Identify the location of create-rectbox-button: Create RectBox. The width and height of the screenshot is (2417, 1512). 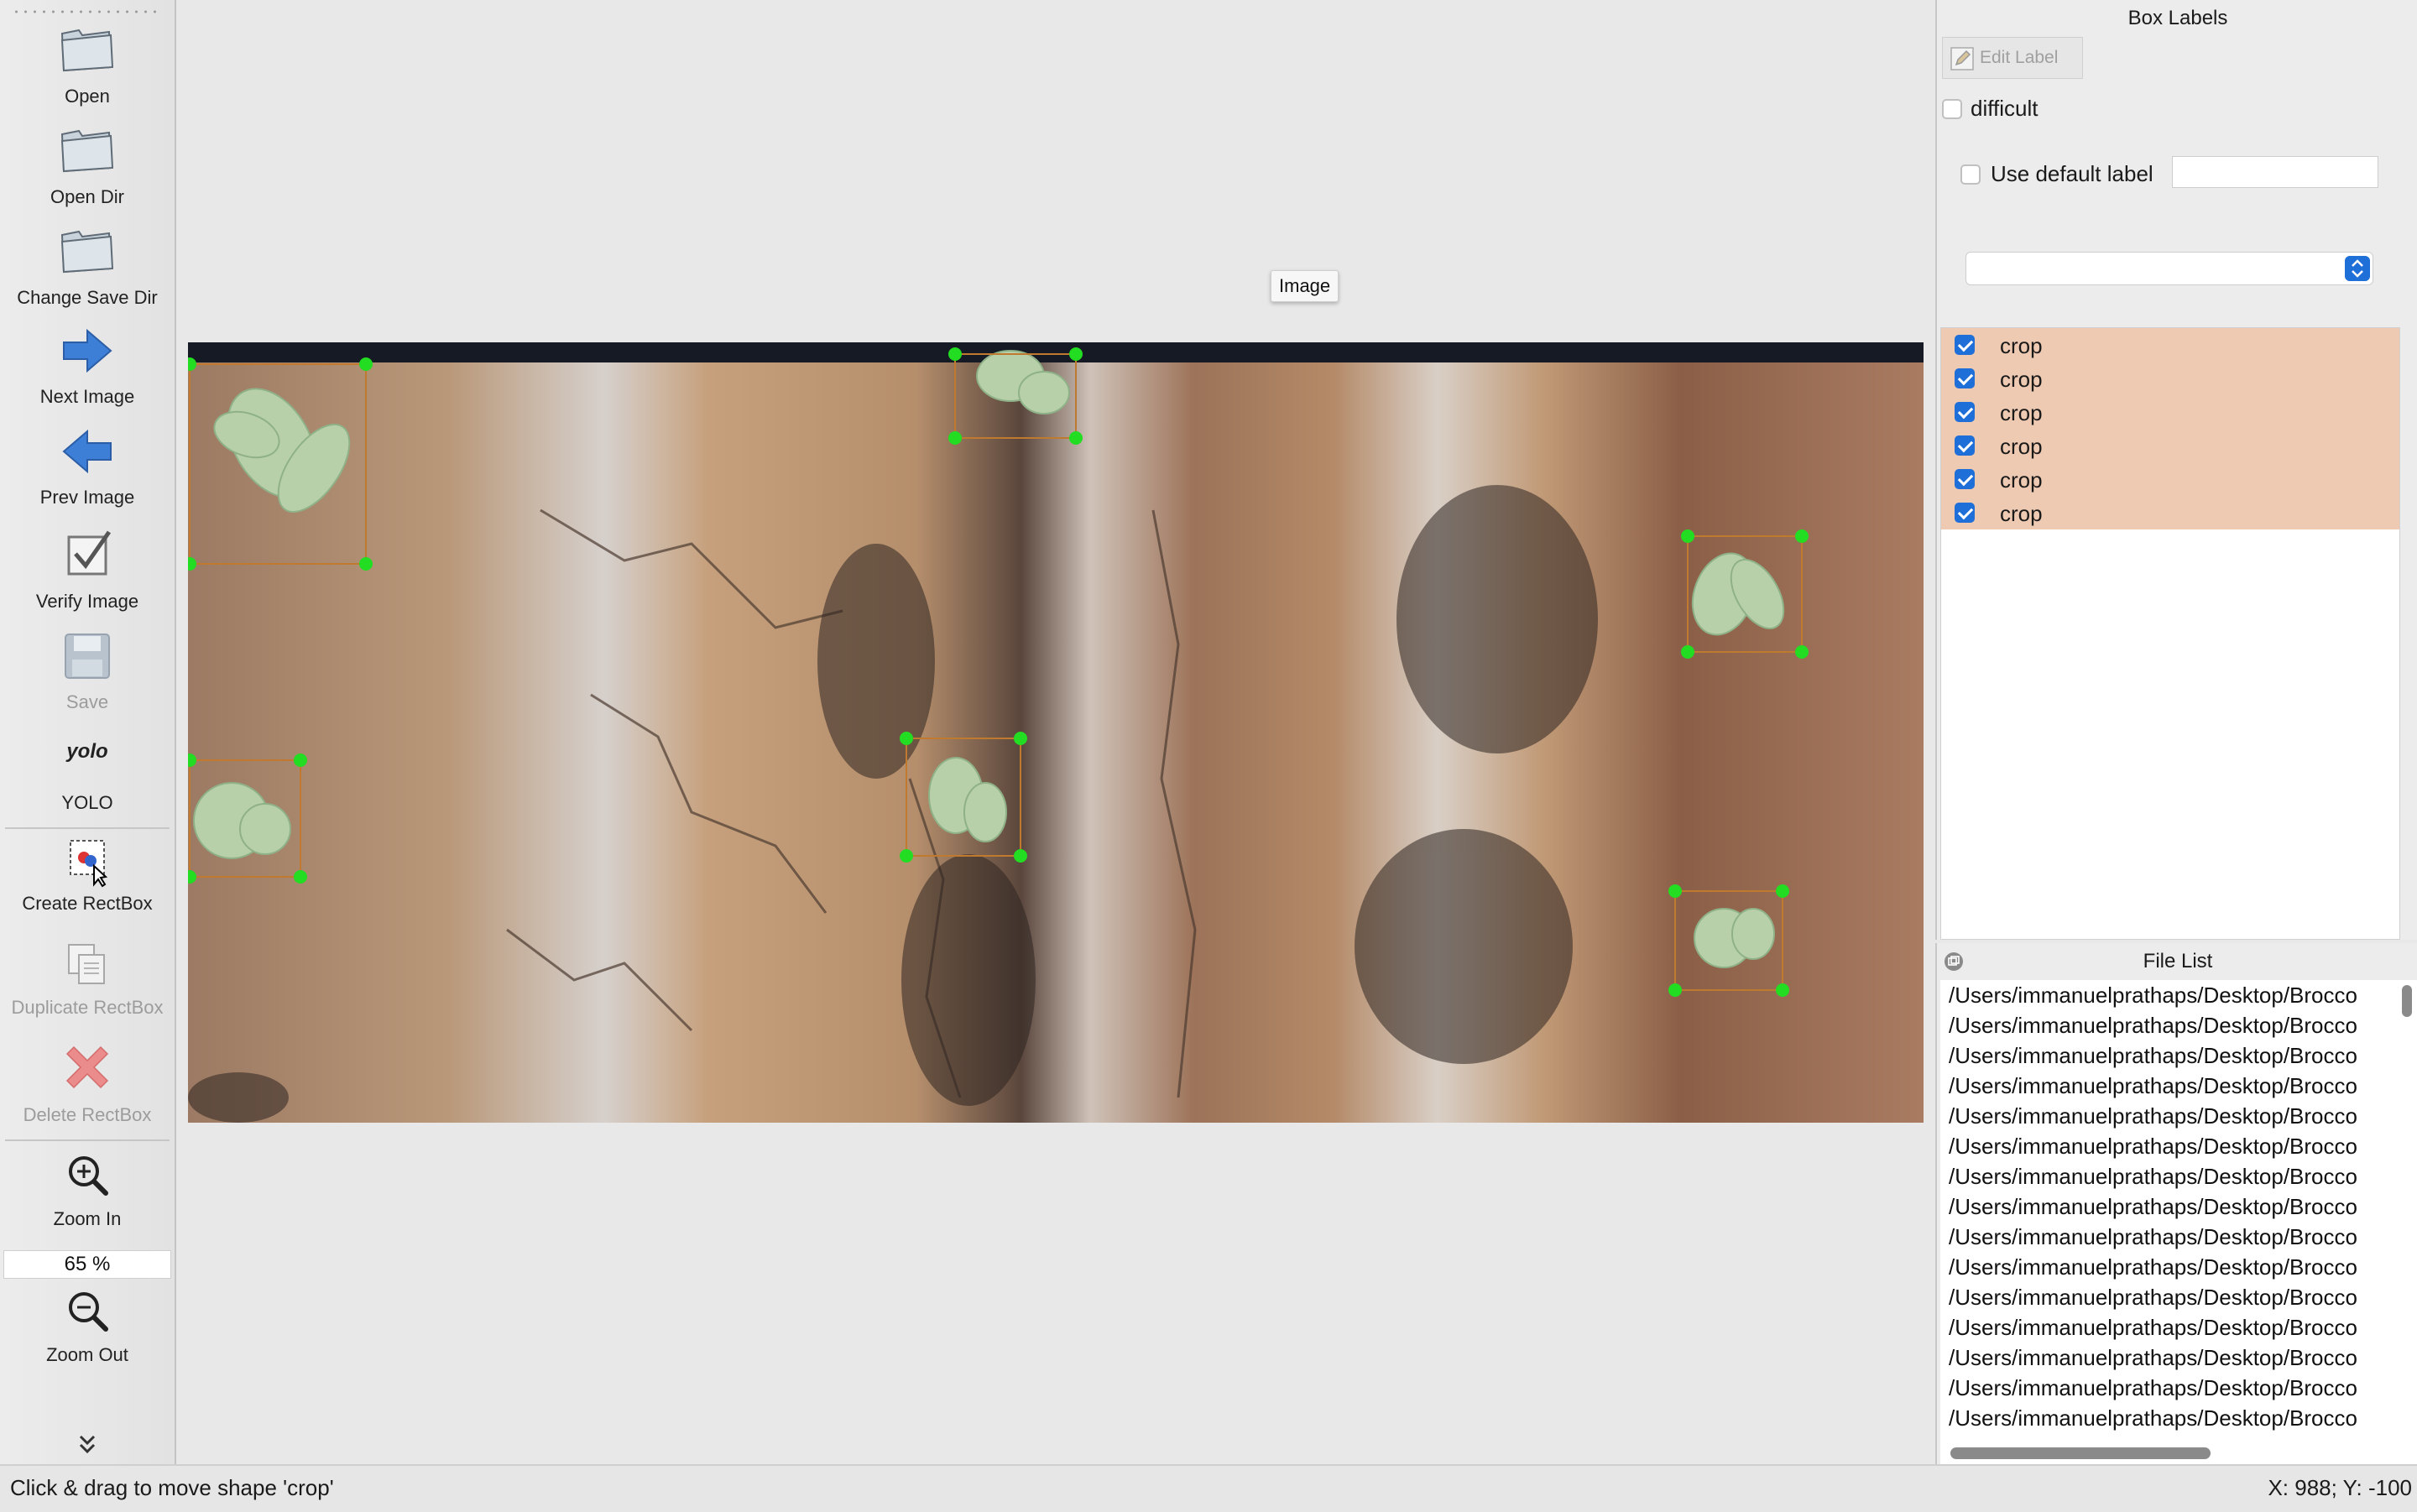
(87, 879).